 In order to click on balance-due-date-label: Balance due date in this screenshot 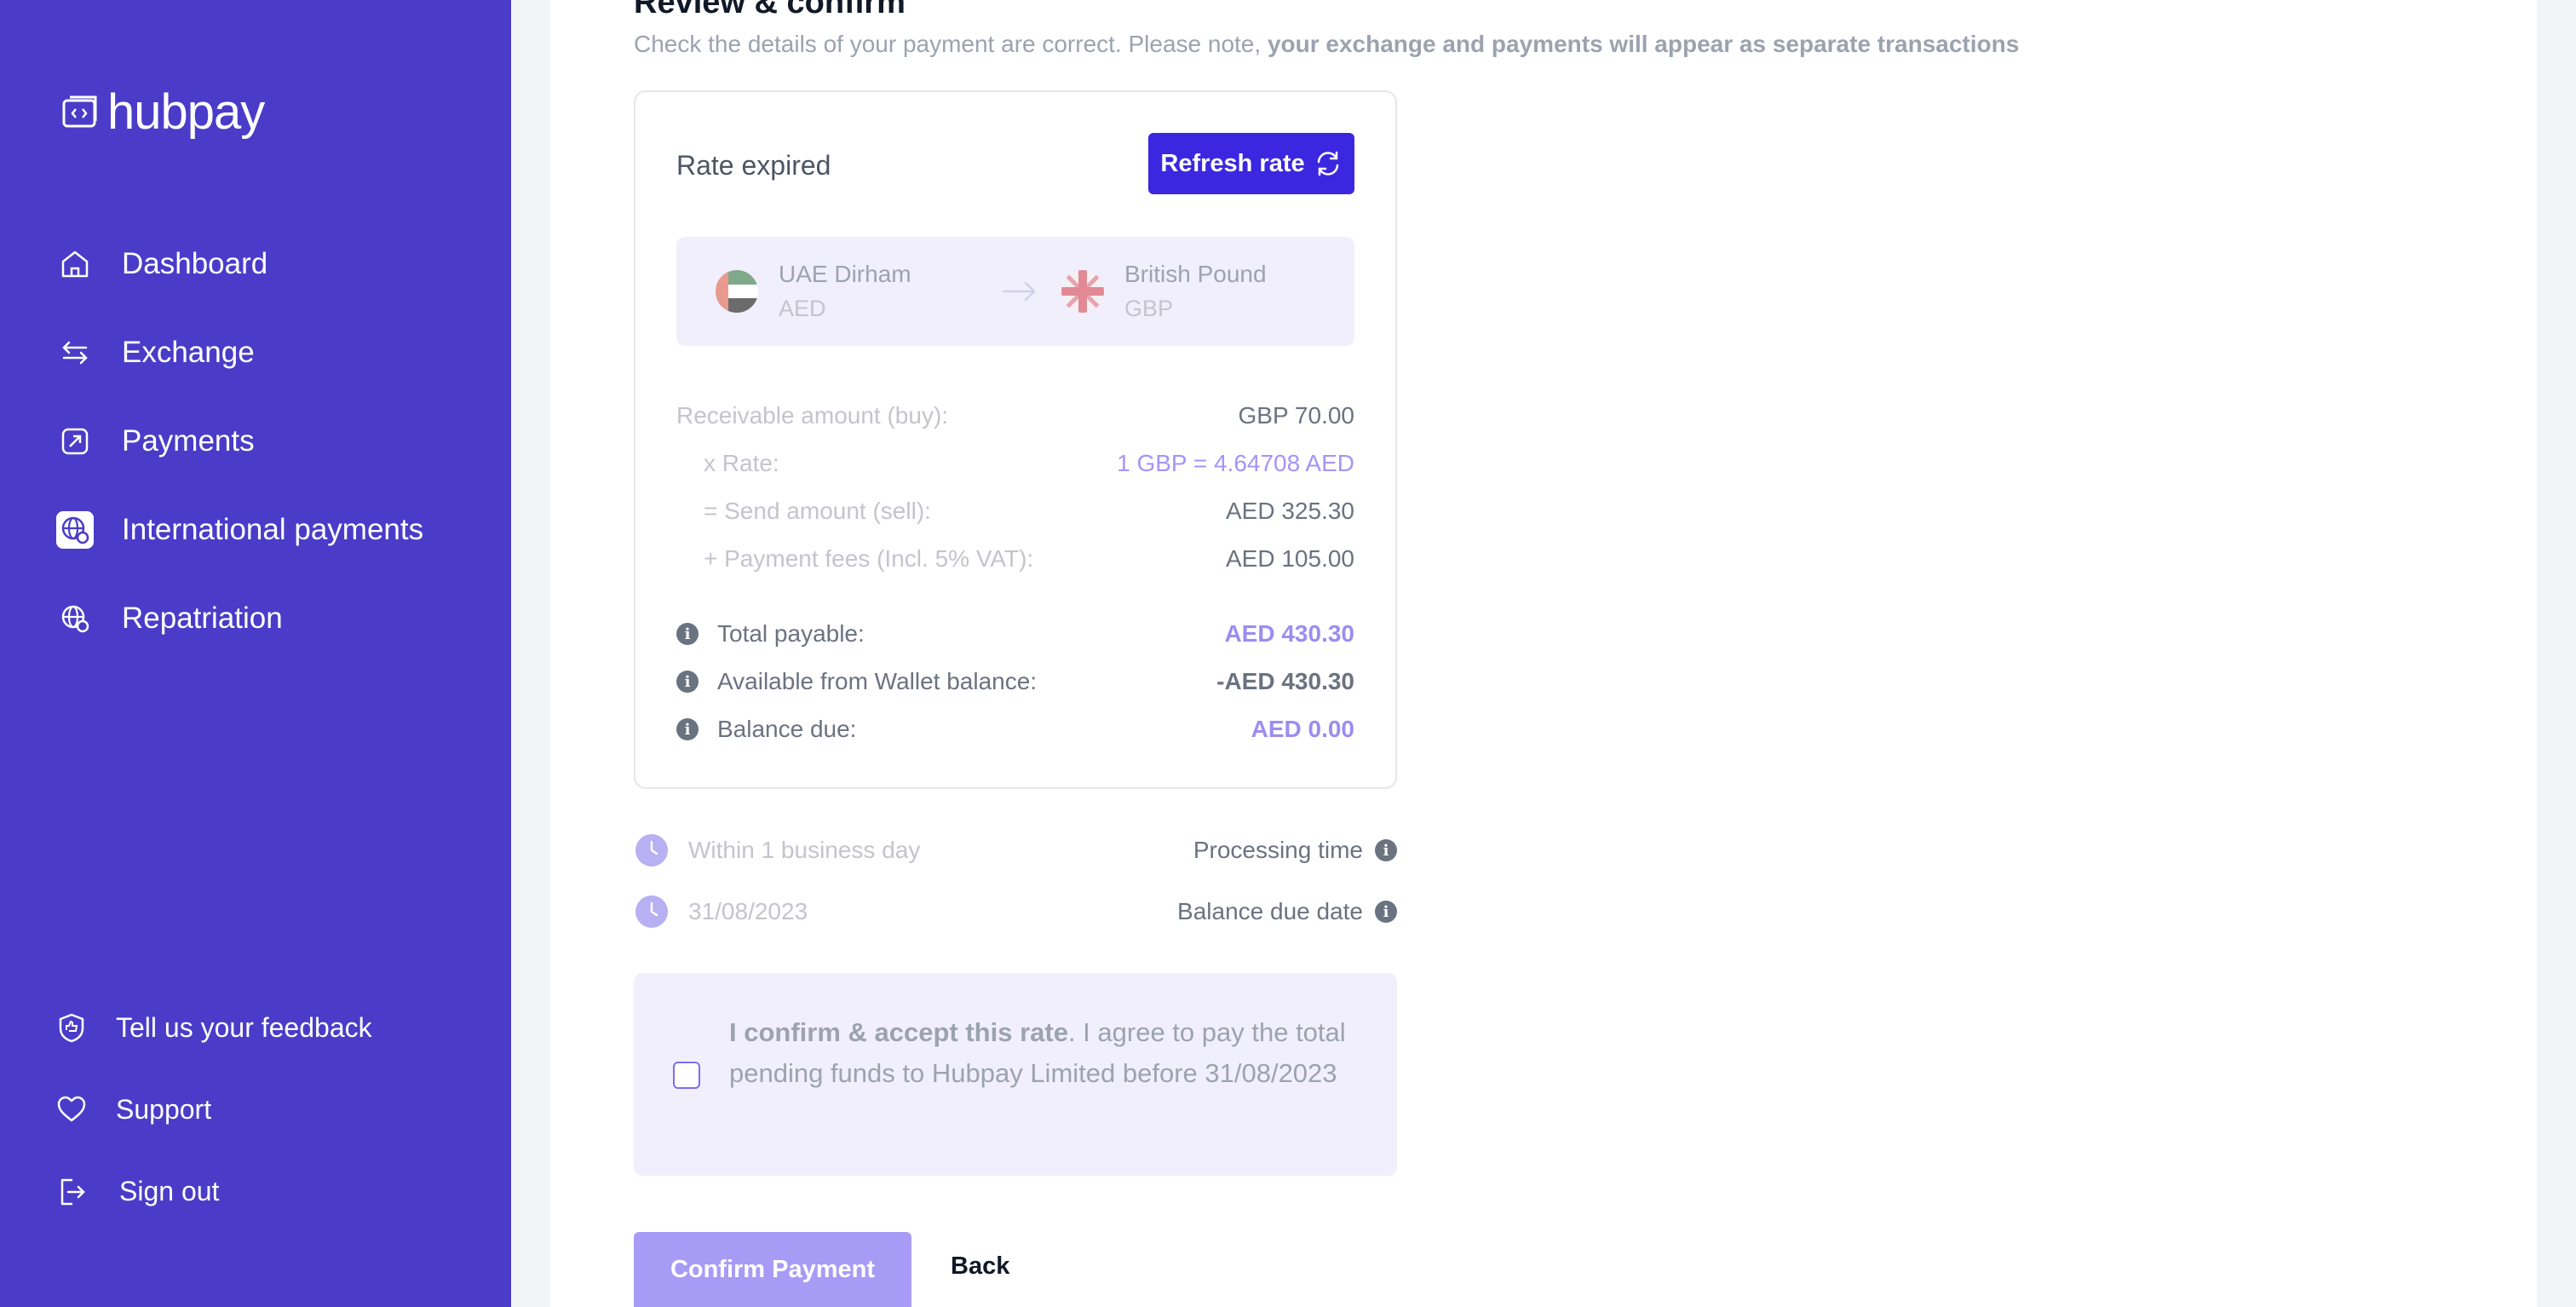, I will do `click(1270, 911)`.